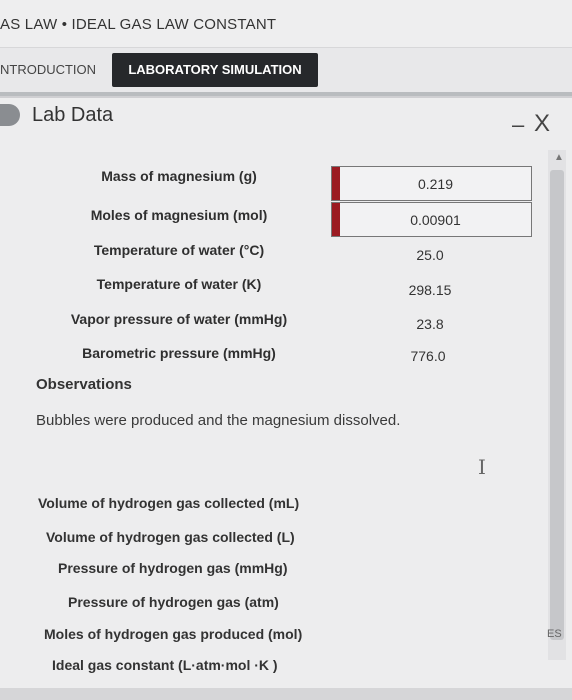 The image size is (572, 700). What do you see at coordinates (215, 70) in the screenshot?
I see `tab-laboratory-simulation: LABORATORY SIMULATION` at bounding box center [215, 70].